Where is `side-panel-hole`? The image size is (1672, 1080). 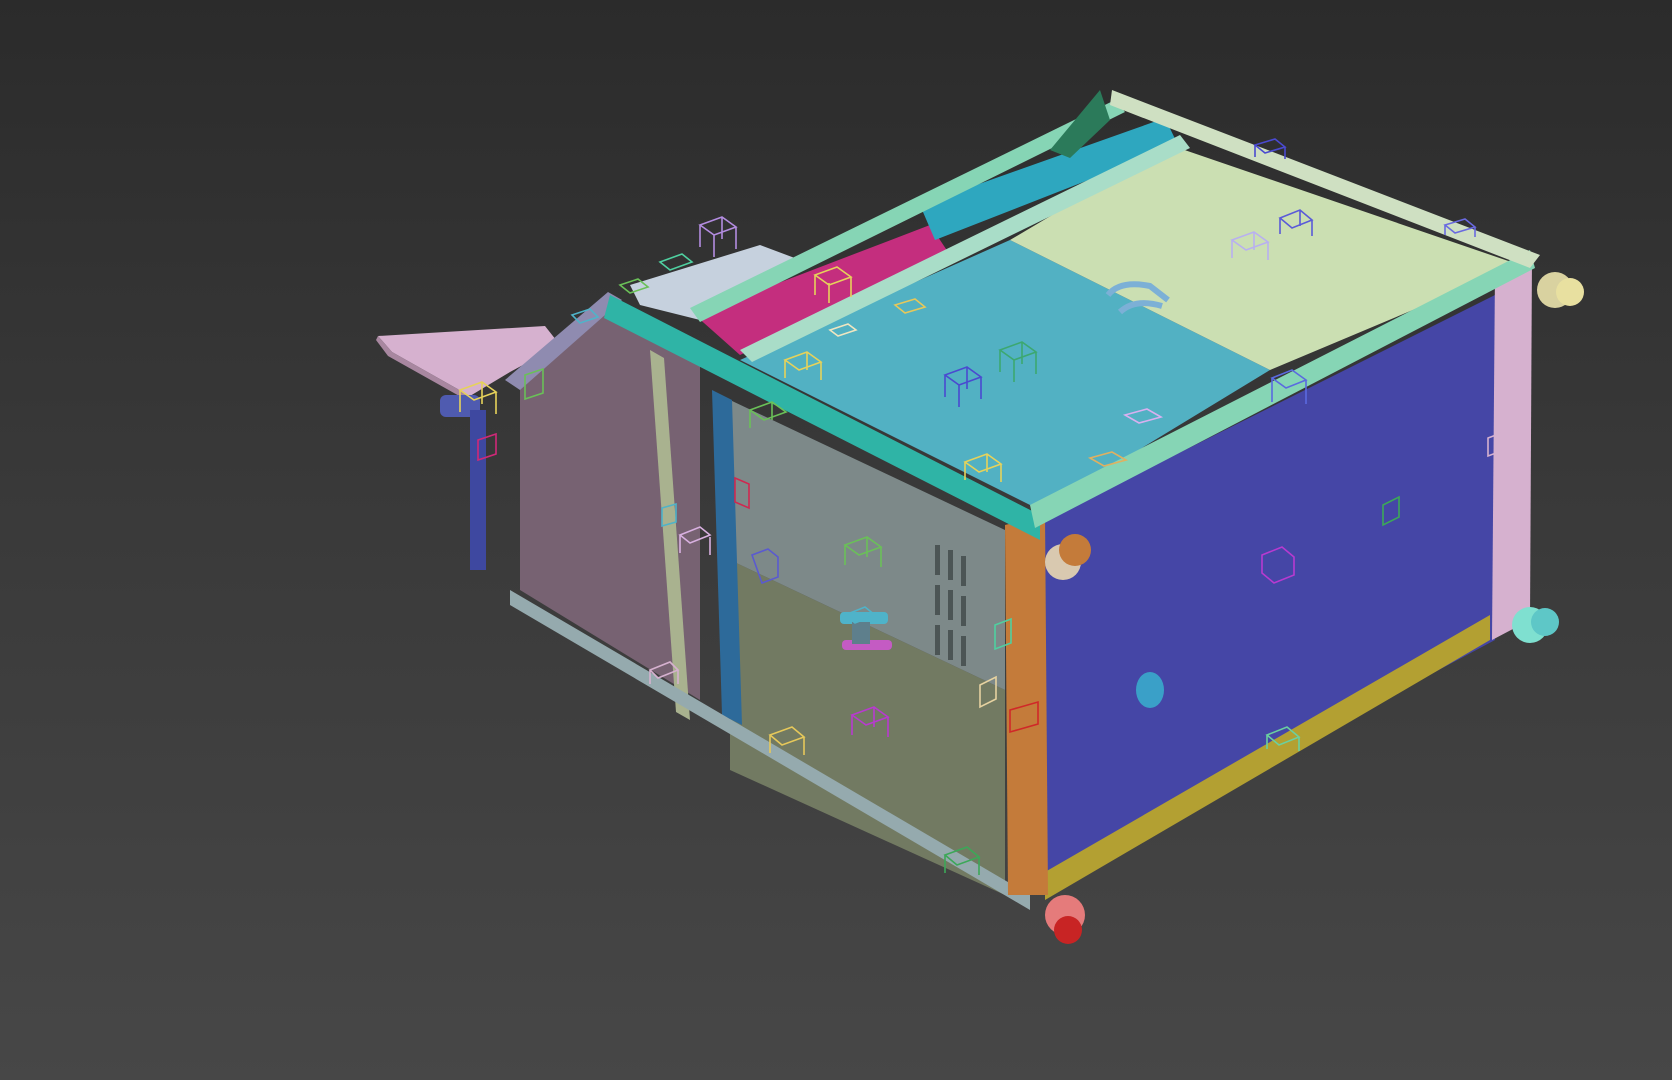
side-panel-hole is located at coordinates (1150, 690).